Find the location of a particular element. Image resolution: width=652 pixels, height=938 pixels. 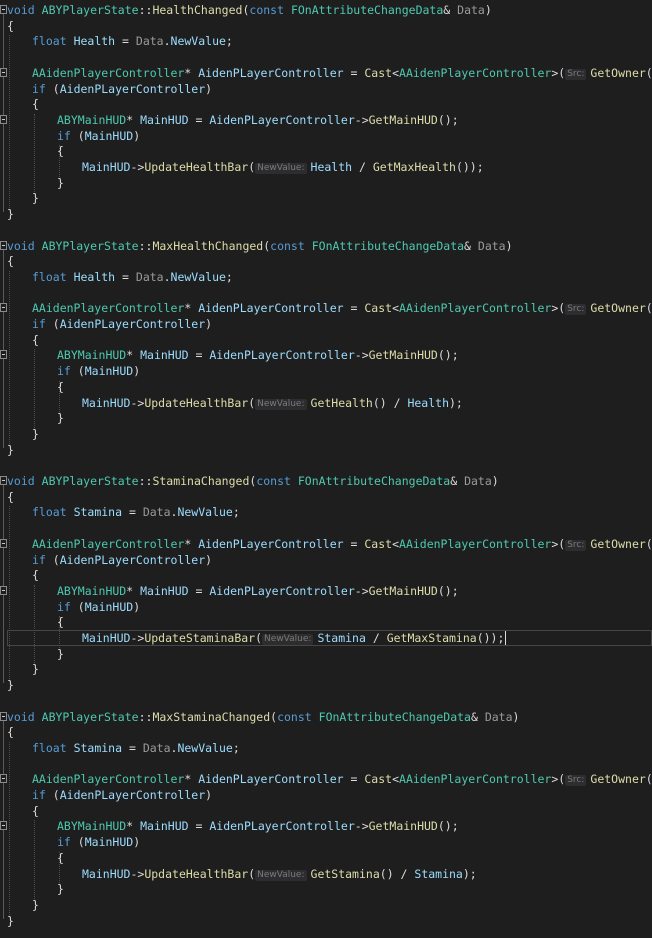

code-token: ABYMainHUD is located at coordinates (92, 119).